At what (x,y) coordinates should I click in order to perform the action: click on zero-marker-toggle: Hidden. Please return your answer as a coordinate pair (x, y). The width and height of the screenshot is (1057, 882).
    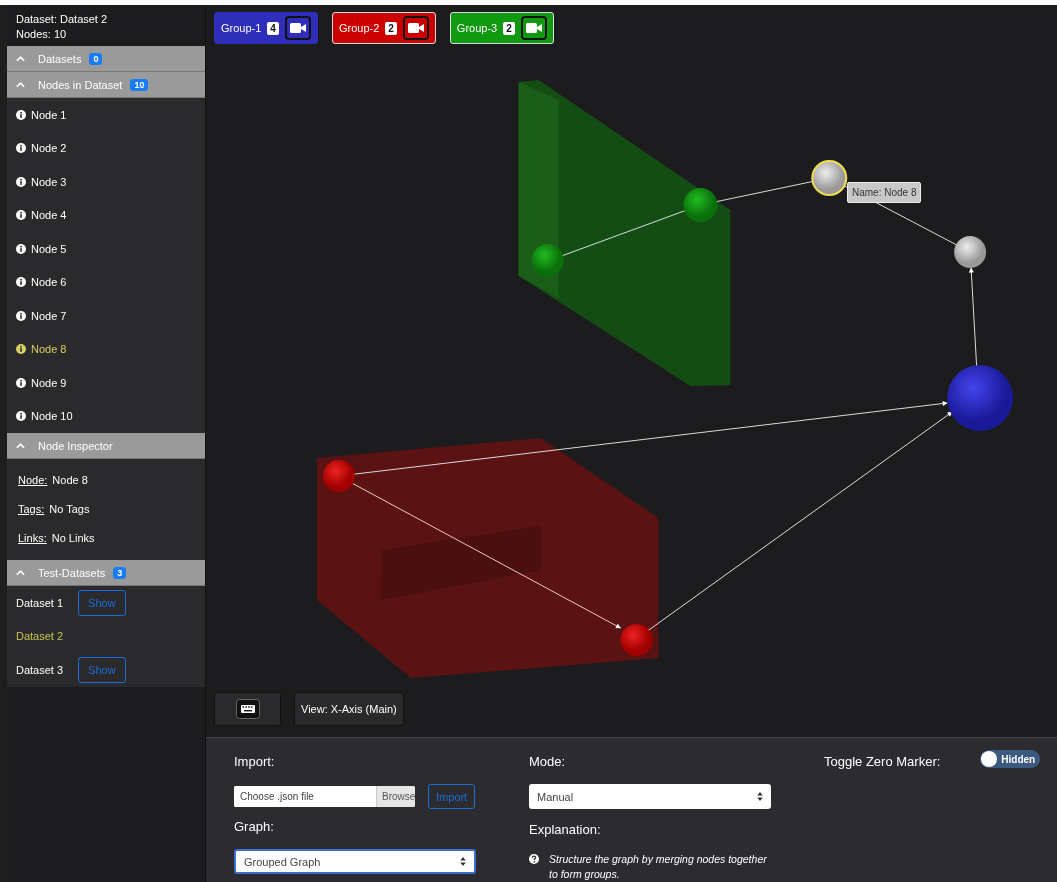
    Looking at the image, I should click on (1010, 759).